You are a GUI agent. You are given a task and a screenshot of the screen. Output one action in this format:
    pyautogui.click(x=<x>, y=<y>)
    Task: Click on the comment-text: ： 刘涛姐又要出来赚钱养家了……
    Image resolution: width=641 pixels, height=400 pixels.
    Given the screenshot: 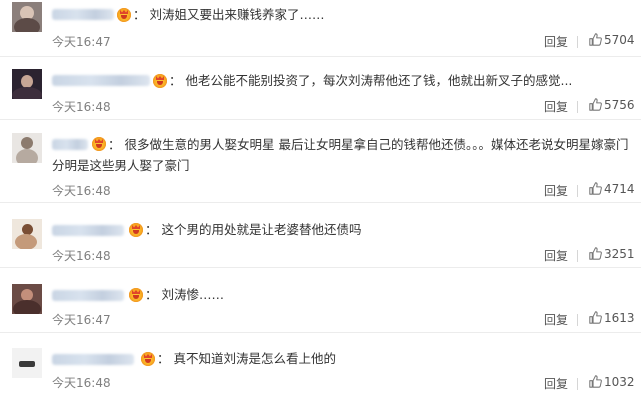 What is the action you would take?
    pyautogui.click(x=229, y=14)
    